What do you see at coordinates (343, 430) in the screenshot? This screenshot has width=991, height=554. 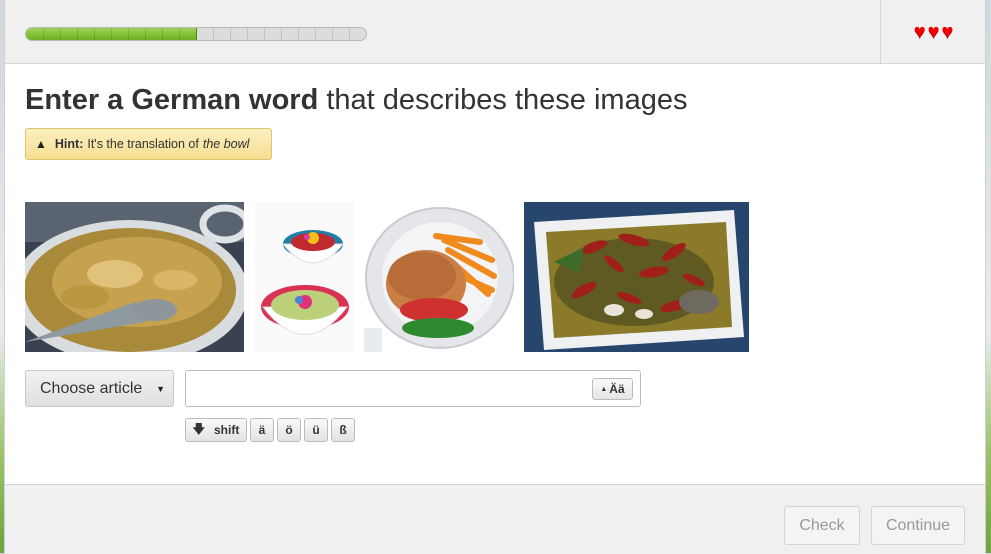 I see `key-sharp-s: ß` at bounding box center [343, 430].